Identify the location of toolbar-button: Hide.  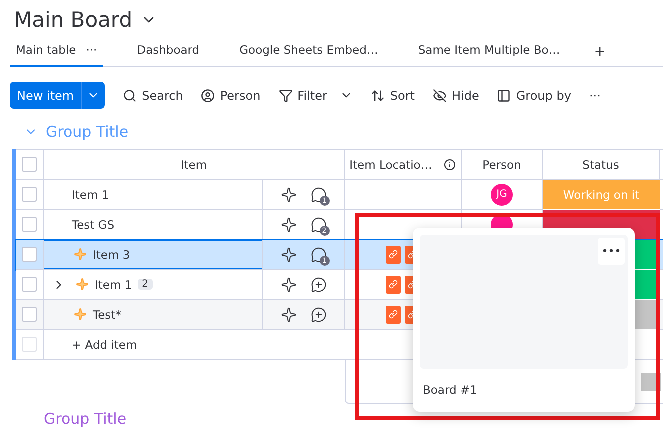
(456, 95).